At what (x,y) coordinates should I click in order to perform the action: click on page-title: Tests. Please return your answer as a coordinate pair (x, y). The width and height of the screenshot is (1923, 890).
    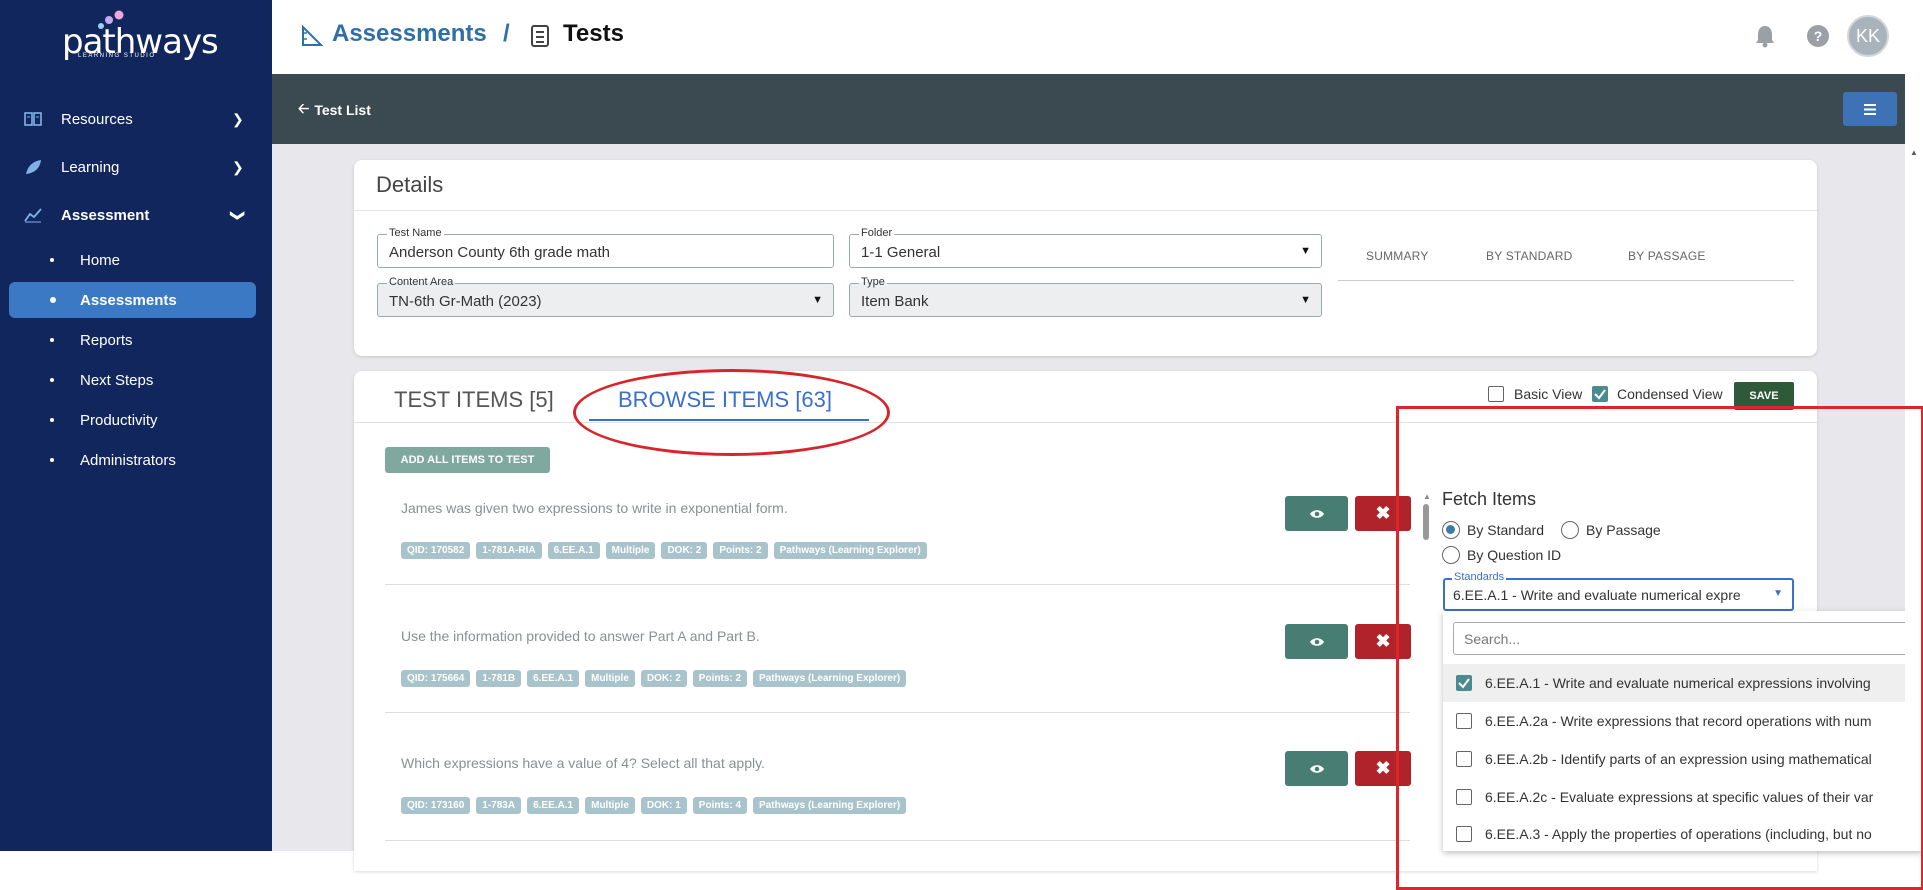
    Looking at the image, I should click on (593, 33).